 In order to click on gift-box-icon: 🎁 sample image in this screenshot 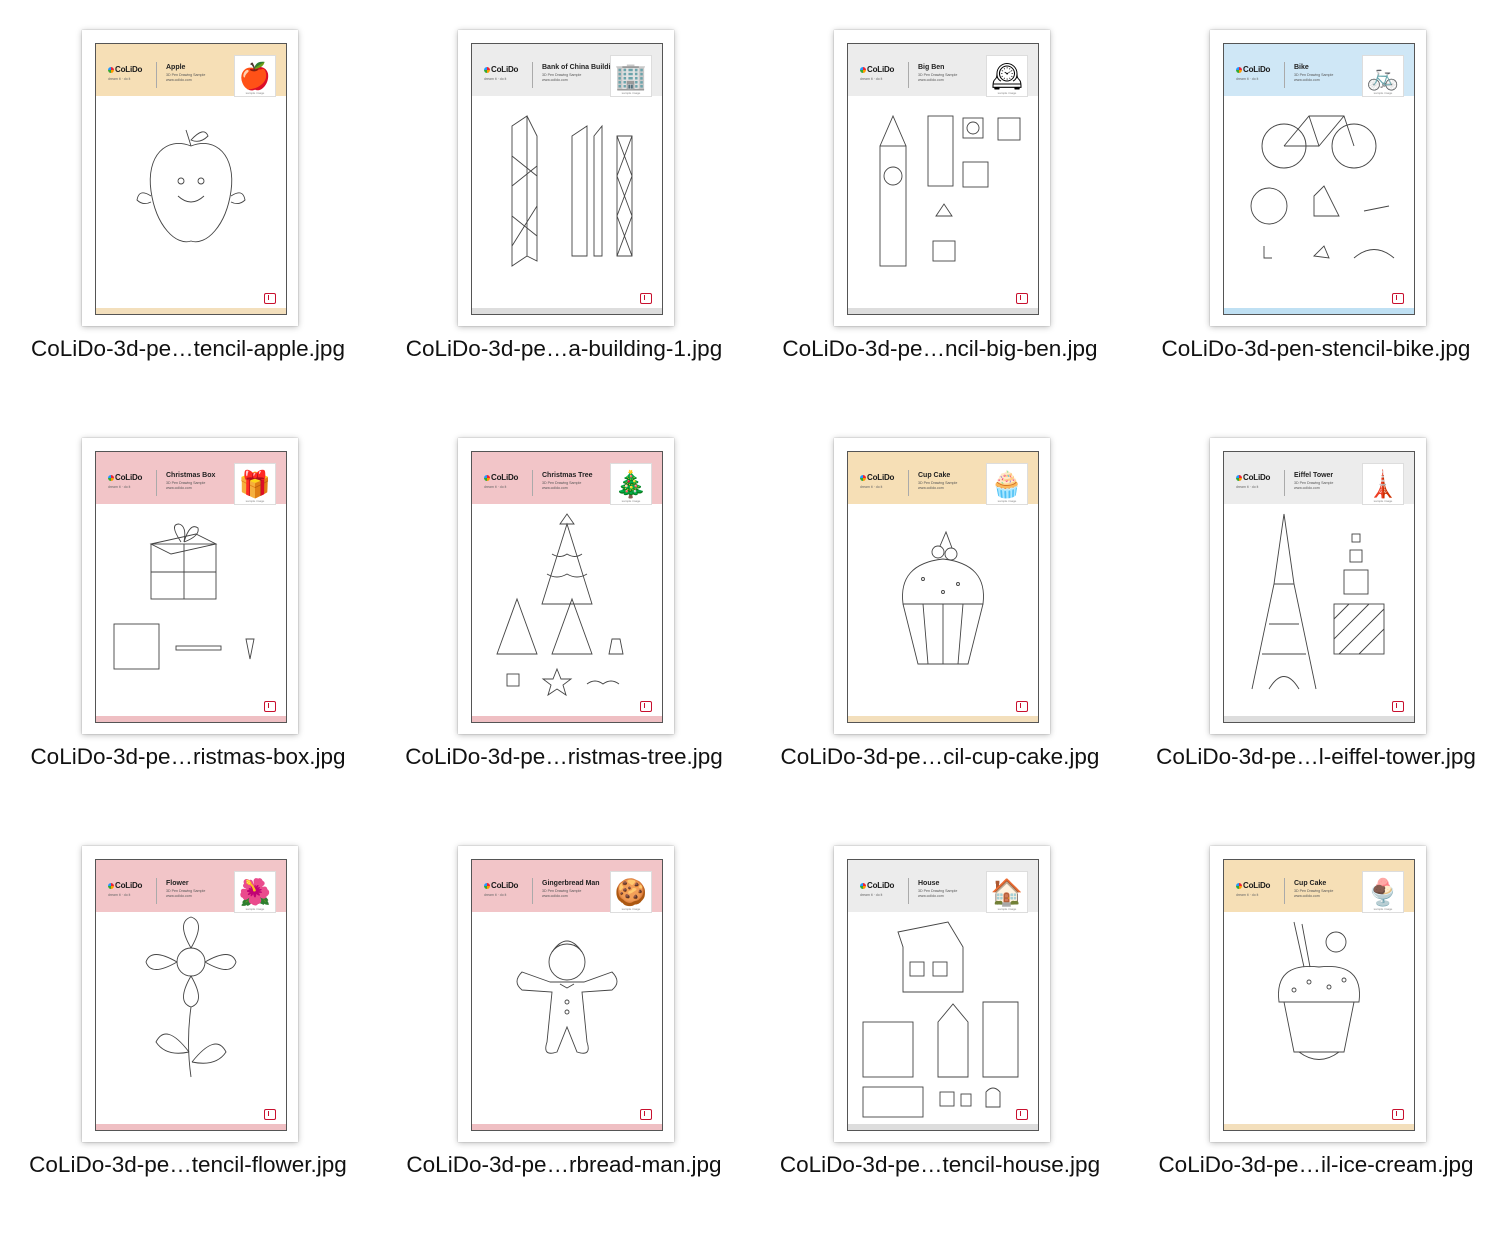, I will do `click(255, 484)`.